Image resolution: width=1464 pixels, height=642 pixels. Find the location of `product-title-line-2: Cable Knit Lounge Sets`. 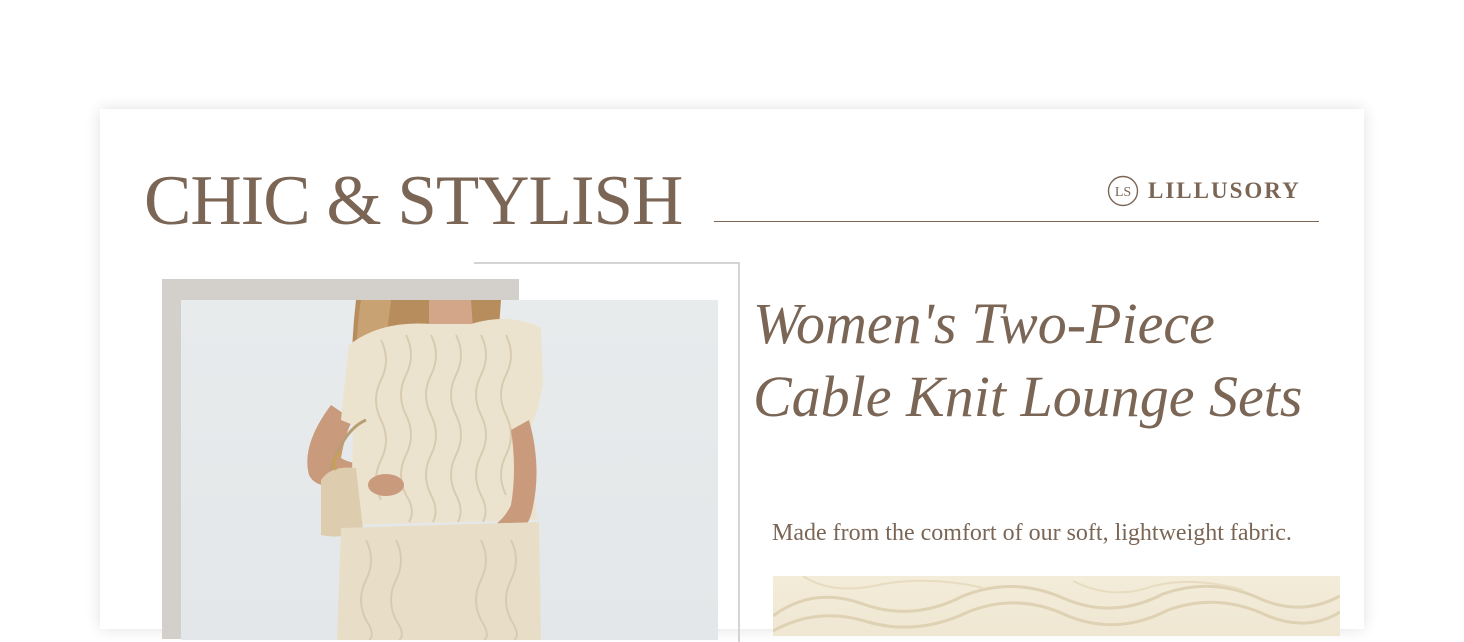

product-title-line-2: Cable Knit Lounge Sets is located at coordinates (1028, 396).